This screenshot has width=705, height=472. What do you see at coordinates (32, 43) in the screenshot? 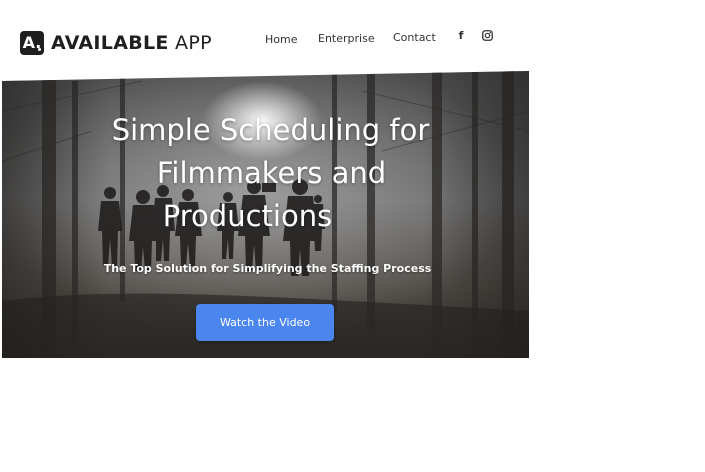
I see `logo-mark-icon: A.` at bounding box center [32, 43].